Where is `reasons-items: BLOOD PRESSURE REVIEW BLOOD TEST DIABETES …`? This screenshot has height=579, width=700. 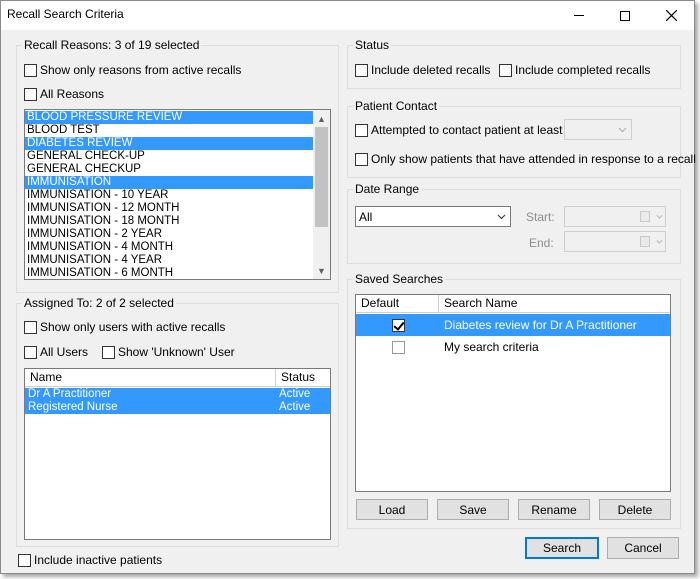 reasons-items: BLOOD PRESSURE REVIEW BLOOD TEST DIABETES … is located at coordinates (177, 194).